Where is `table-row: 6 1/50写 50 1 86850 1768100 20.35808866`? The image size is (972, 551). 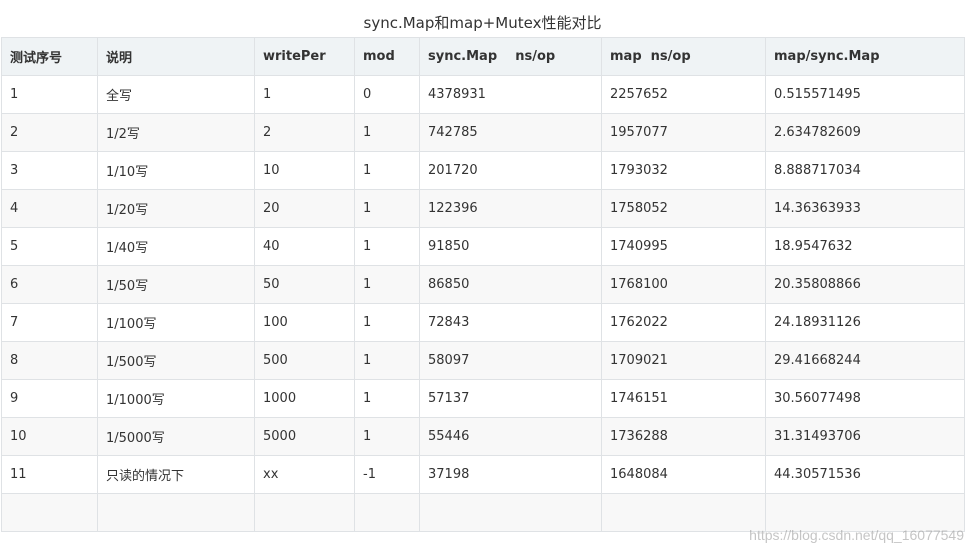 table-row: 6 1/50写 50 1 86850 1768100 20.35808866 is located at coordinates (483, 284).